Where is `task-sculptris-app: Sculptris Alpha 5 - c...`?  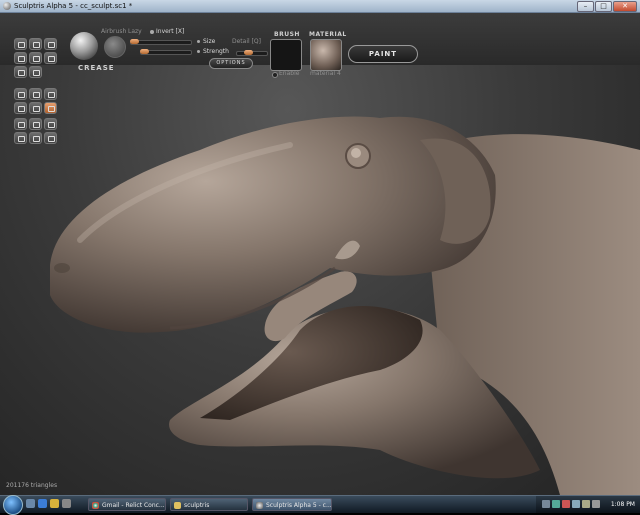 task-sculptris-app: Sculptris Alpha 5 - c... is located at coordinates (292, 504).